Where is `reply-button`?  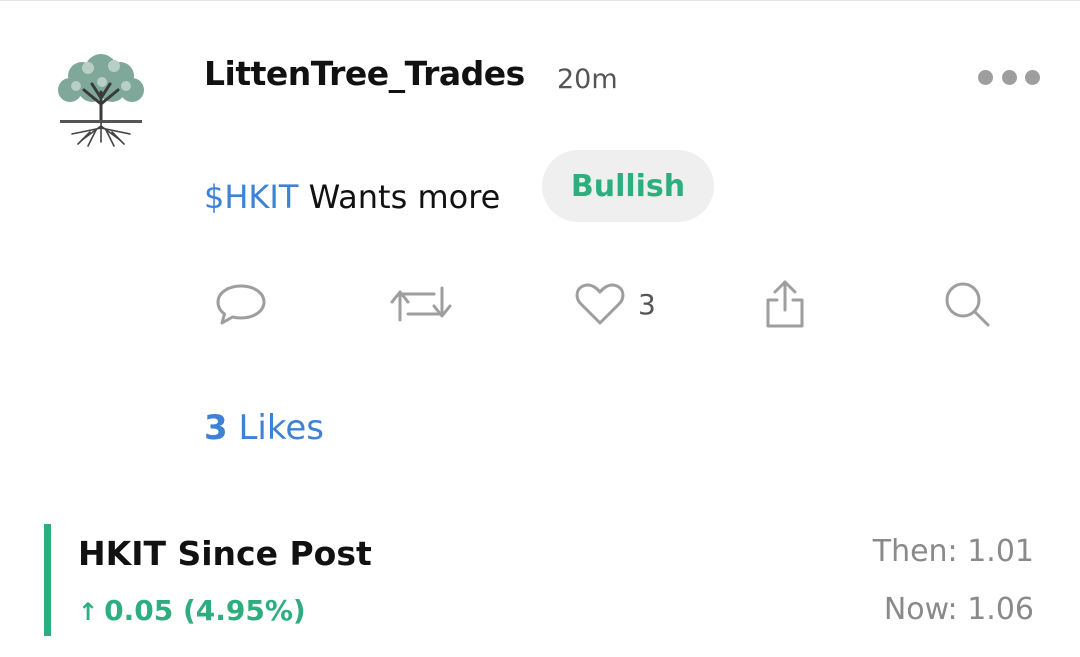 reply-button is located at coordinates (241, 304).